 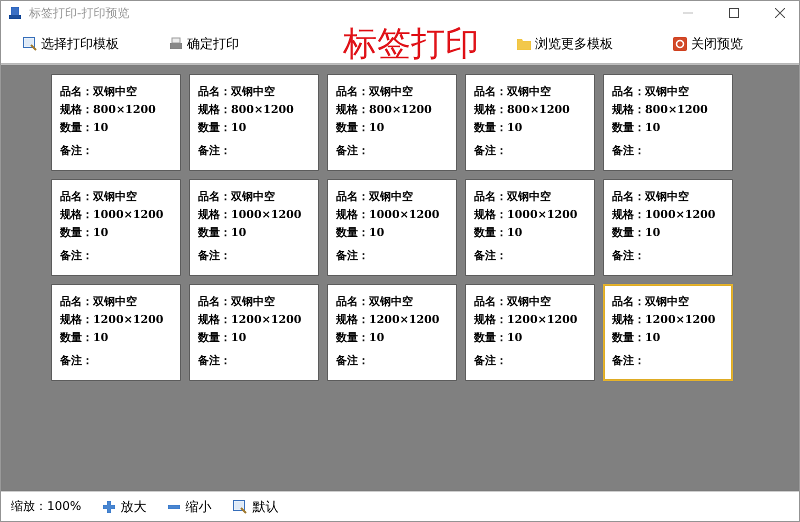 I want to click on zoom-text: 缩放：100%, so click(x=46, y=506).